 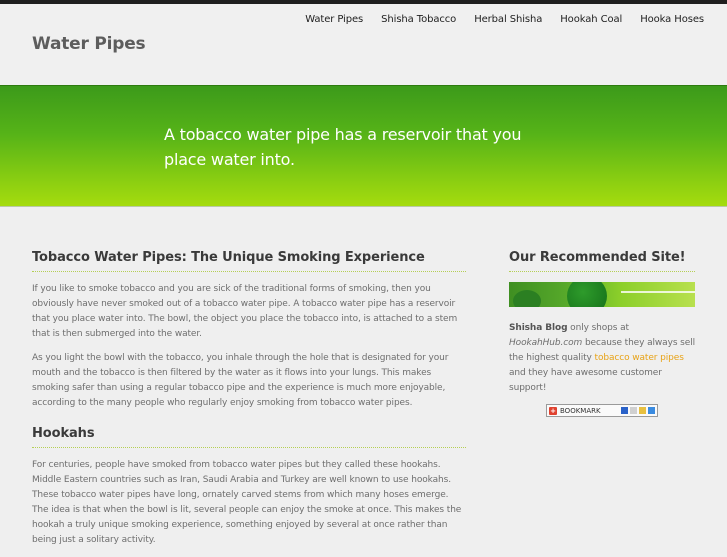 What do you see at coordinates (638, 410) in the screenshot?
I see `share-icons` at bounding box center [638, 410].